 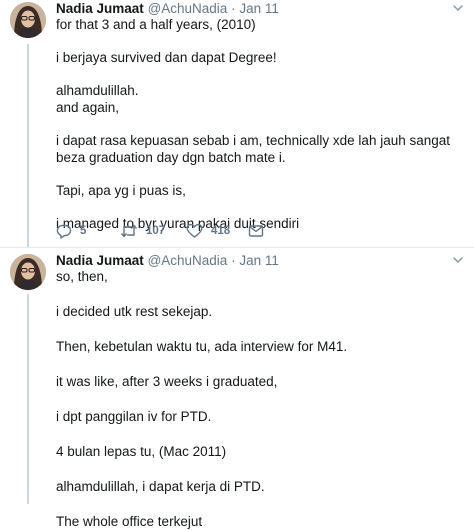 What do you see at coordinates (83, 231) in the screenshot?
I see `reply-count: 5` at bounding box center [83, 231].